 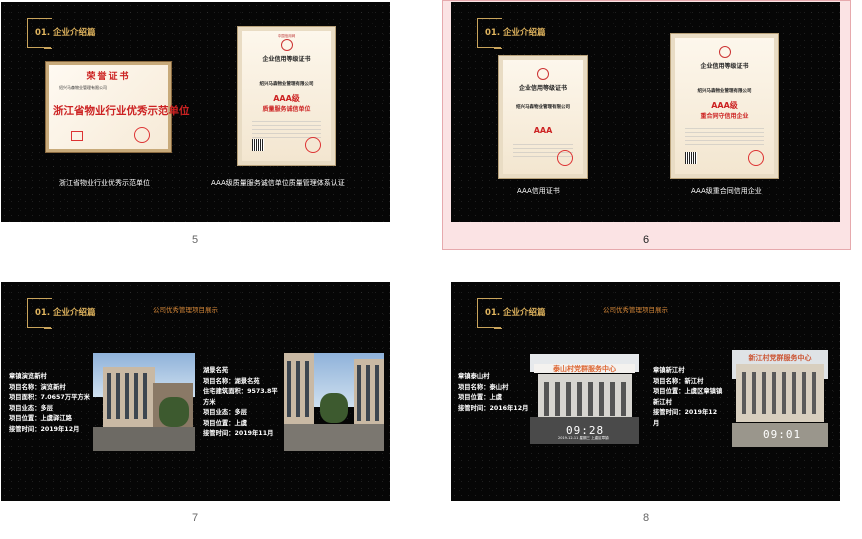 I want to click on photo-banner: 新江村党群服务中心, so click(x=780, y=358).